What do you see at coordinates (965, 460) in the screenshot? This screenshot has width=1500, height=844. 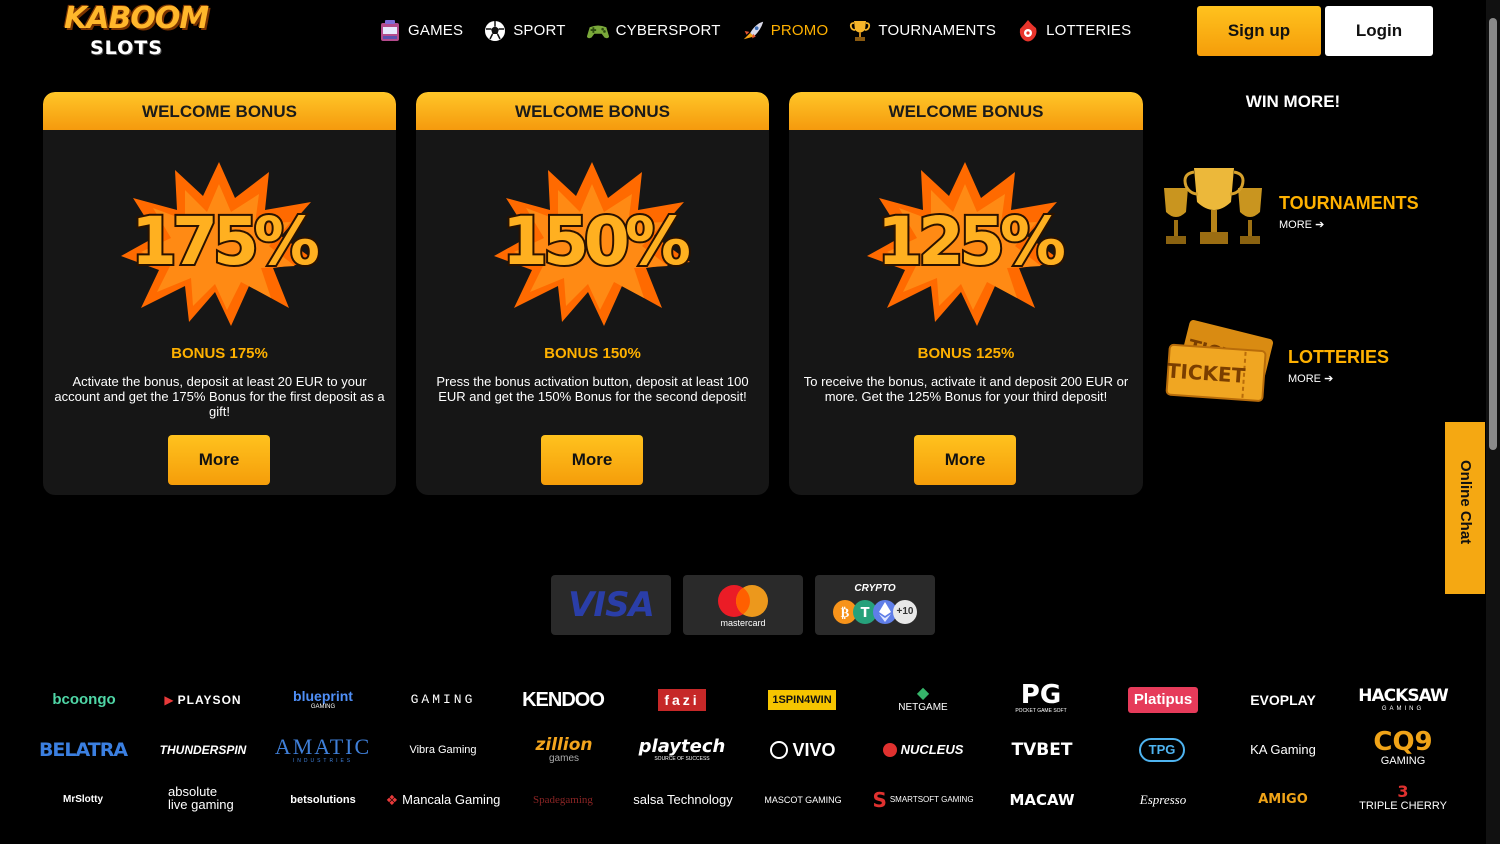 I see `bonus-125-more-button: More` at bounding box center [965, 460].